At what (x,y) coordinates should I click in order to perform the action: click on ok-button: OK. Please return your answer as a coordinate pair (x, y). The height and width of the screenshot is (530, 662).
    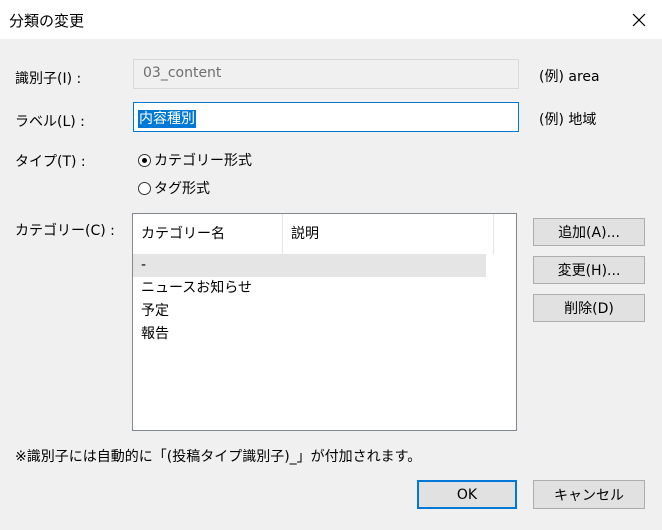
    Looking at the image, I should click on (467, 494).